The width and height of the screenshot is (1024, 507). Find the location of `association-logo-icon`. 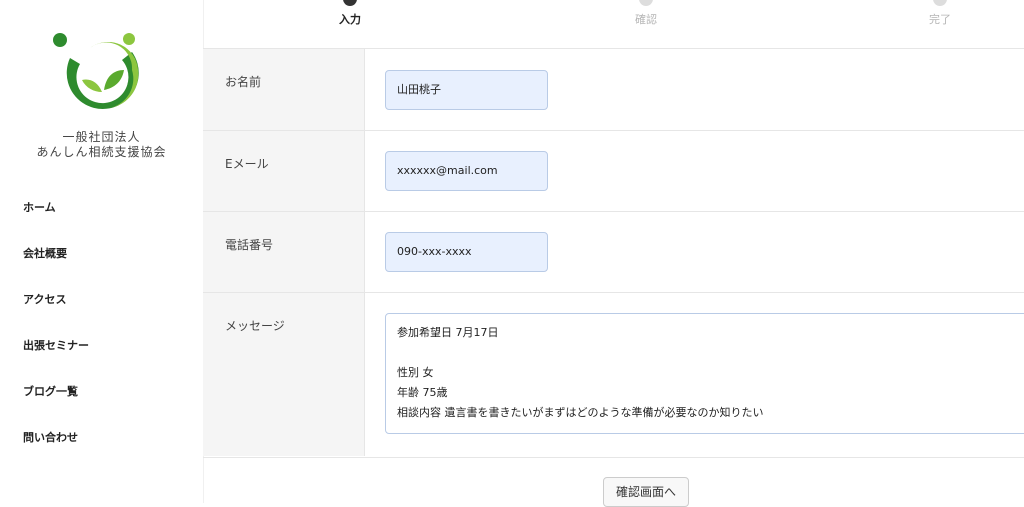

association-logo-icon is located at coordinates (100, 80).